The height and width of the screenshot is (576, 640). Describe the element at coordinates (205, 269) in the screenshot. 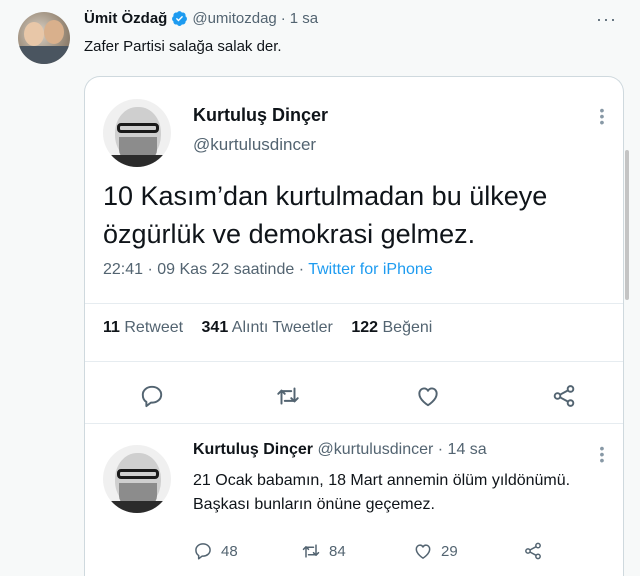

I see `quoted-tweet-timestamp: 22:41 · 09 Kas 22 saatinde ·` at that location.